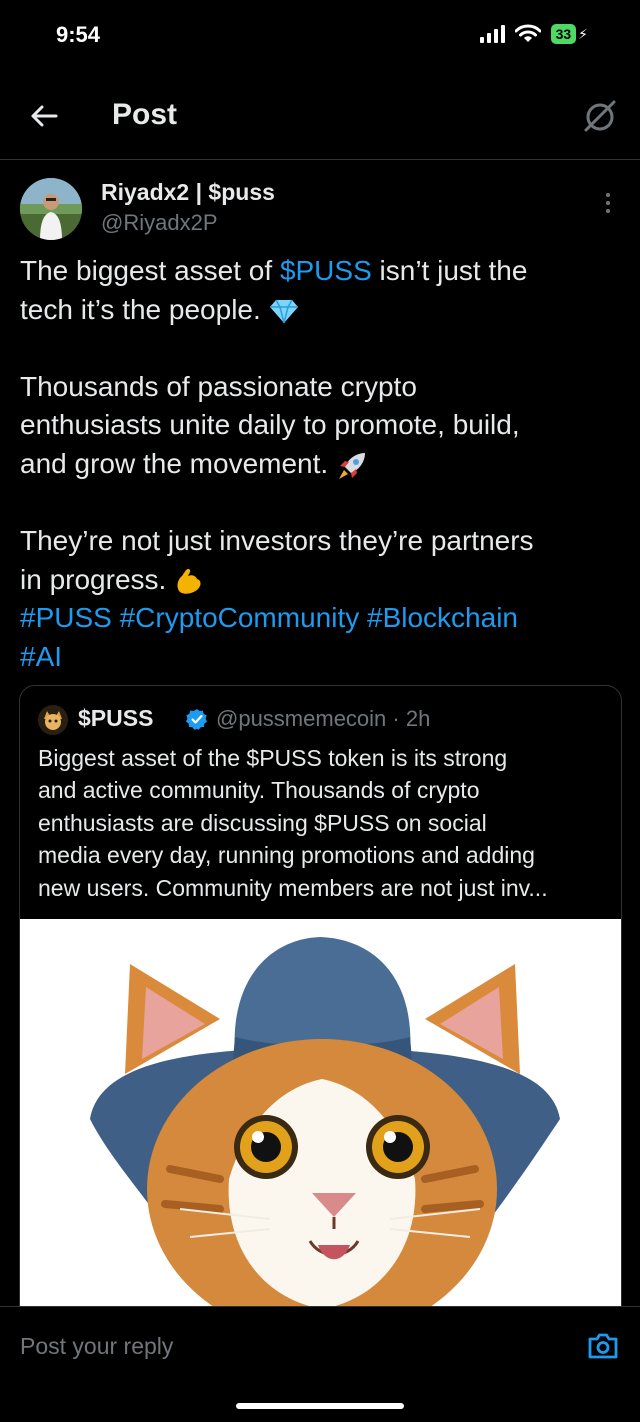 The height and width of the screenshot is (1422, 640). Describe the element at coordinates (159, 223) in the screenshot. I see `author-handle: @Riyadx2P` at that location.